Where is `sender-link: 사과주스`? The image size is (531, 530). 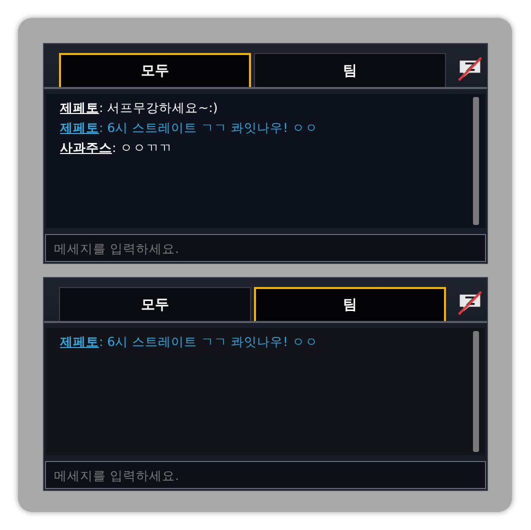 sender-link: 사과주스 is located at coordinates (86, 147).